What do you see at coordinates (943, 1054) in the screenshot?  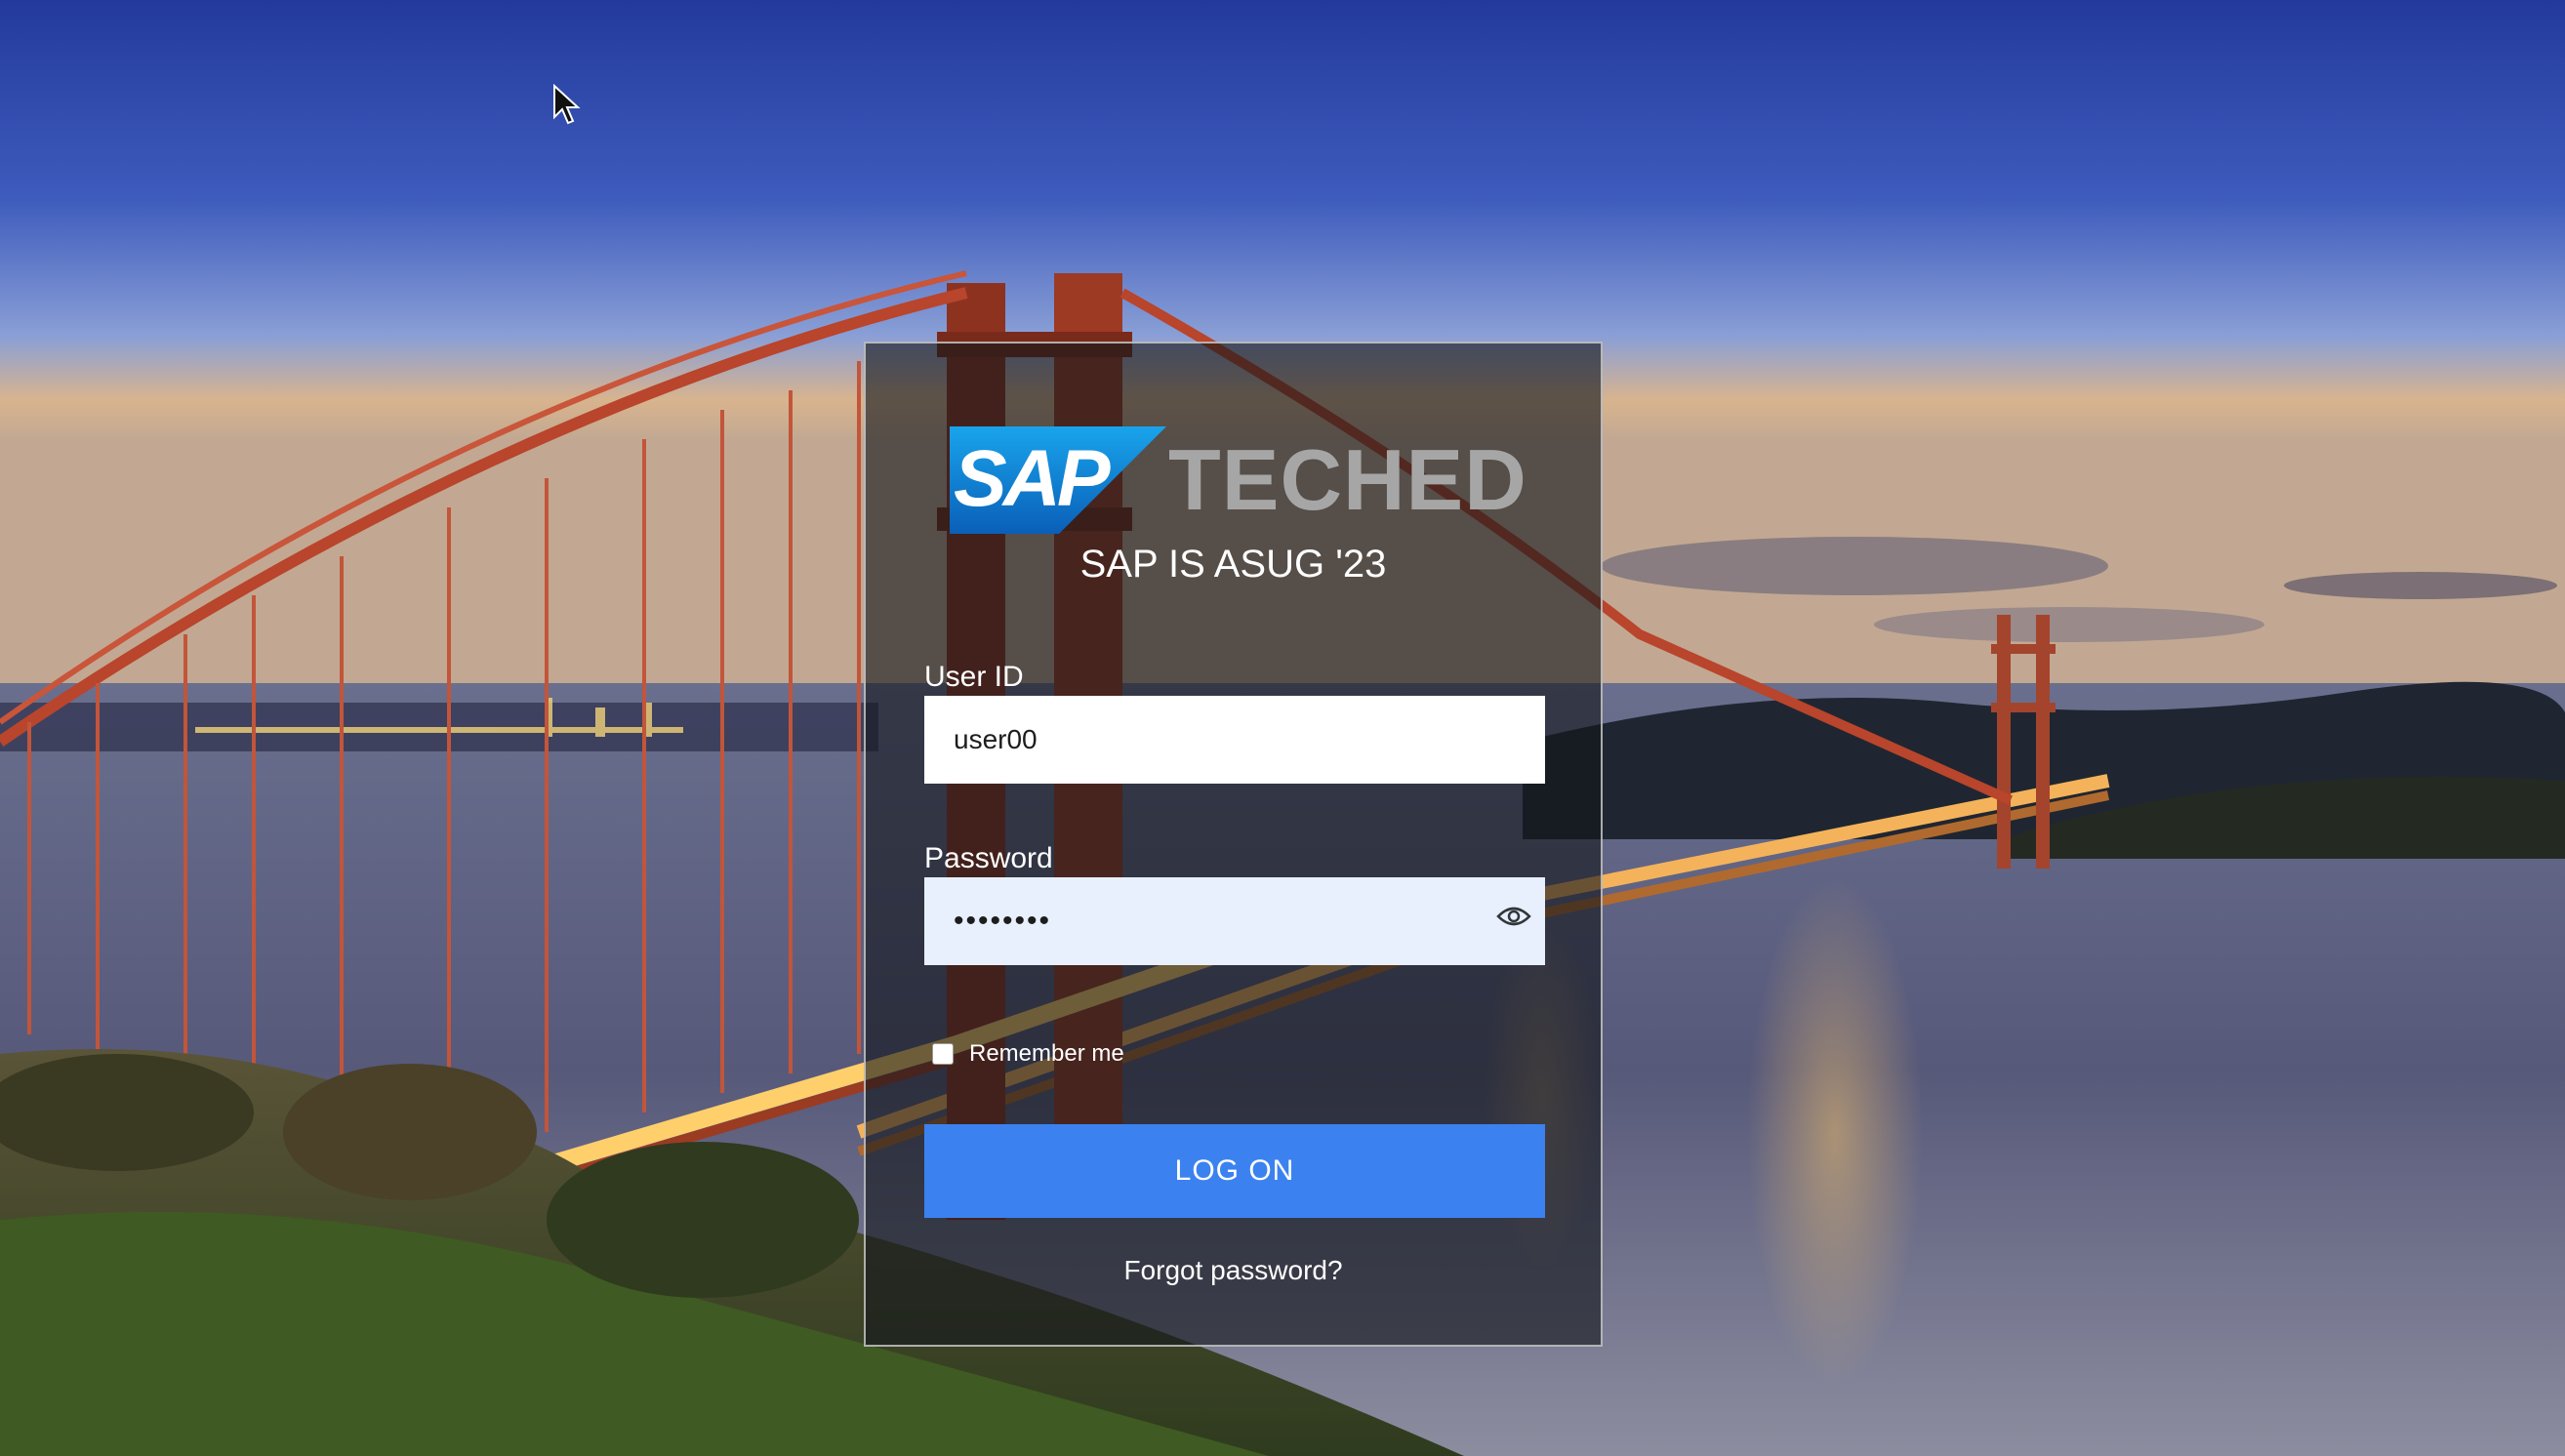 I see `remember-me-checkbox` at bounding box center [943, 1054].